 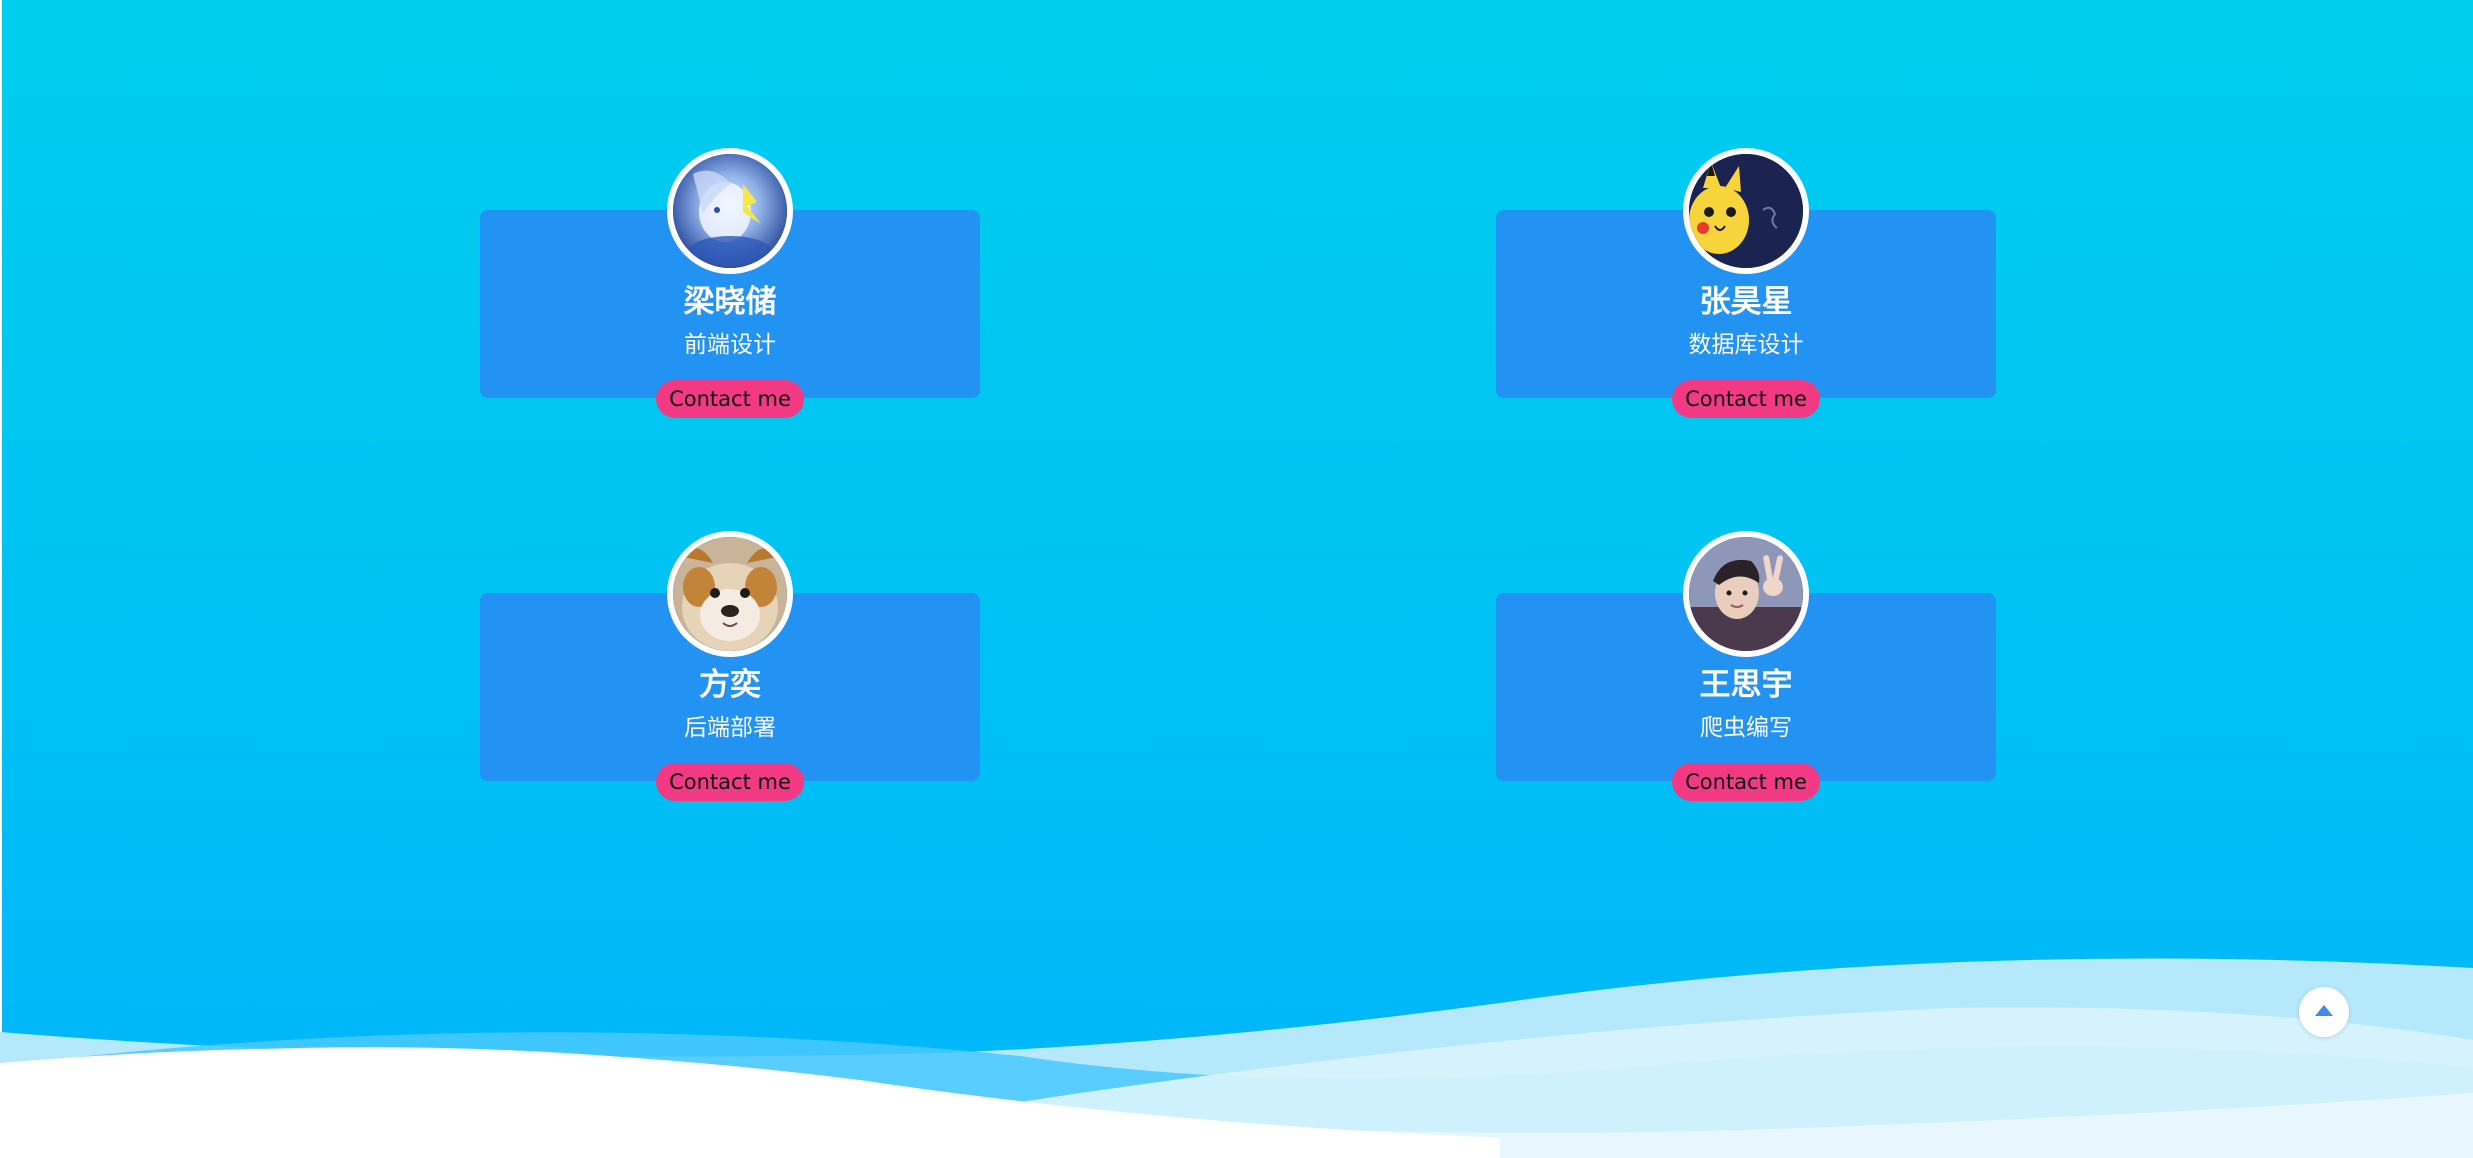 I want to click on member-card-3: 方奕 后端部署 Contact me, so click(x=730, y=666).